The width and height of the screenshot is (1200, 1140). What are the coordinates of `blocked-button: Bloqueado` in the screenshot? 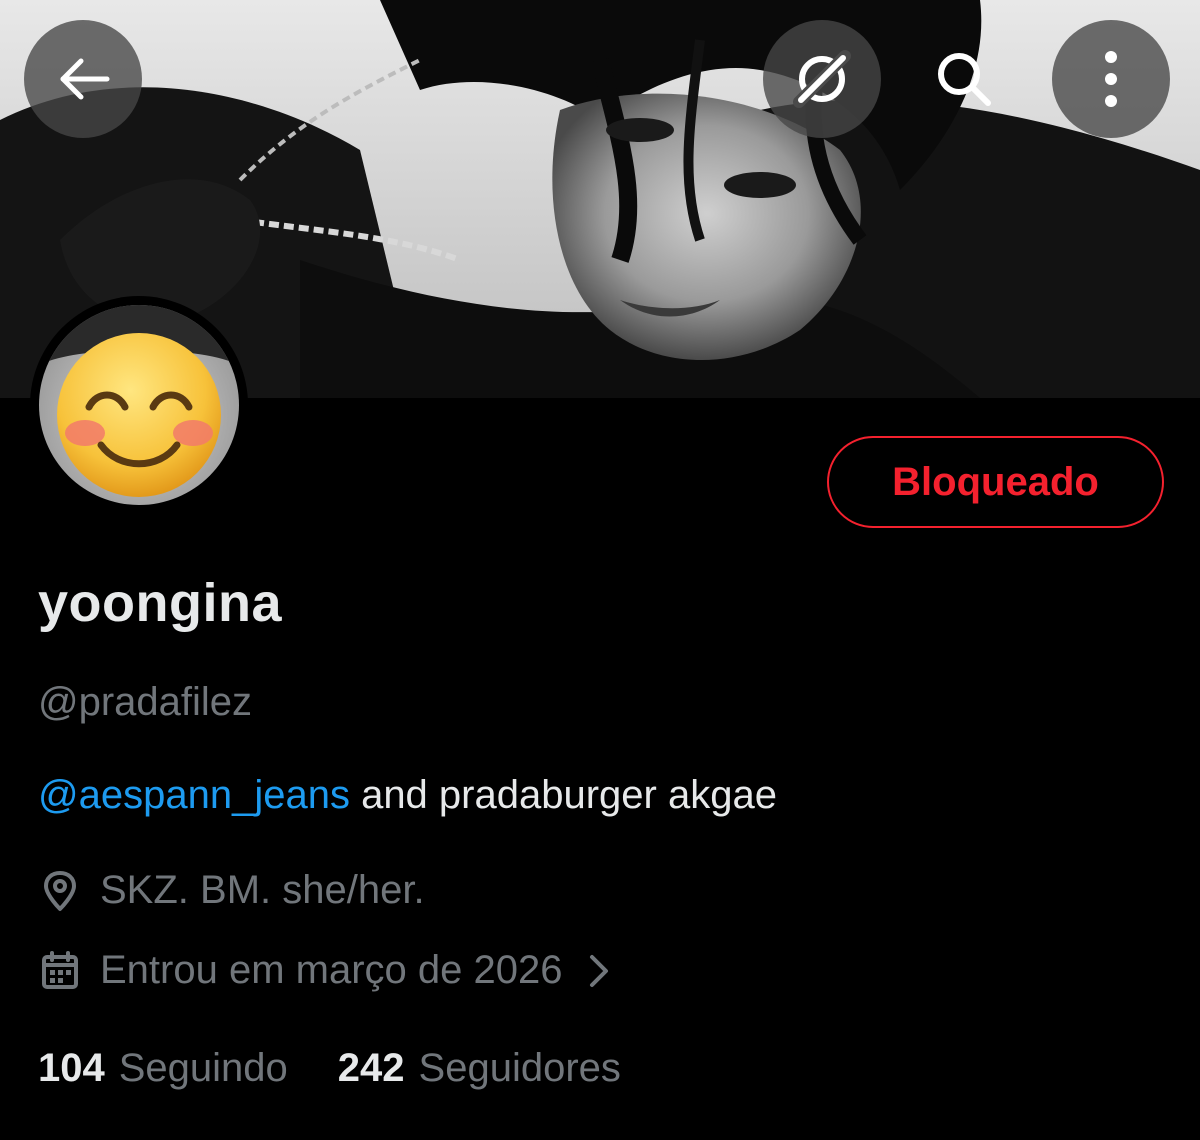 It's located at (995, 482).